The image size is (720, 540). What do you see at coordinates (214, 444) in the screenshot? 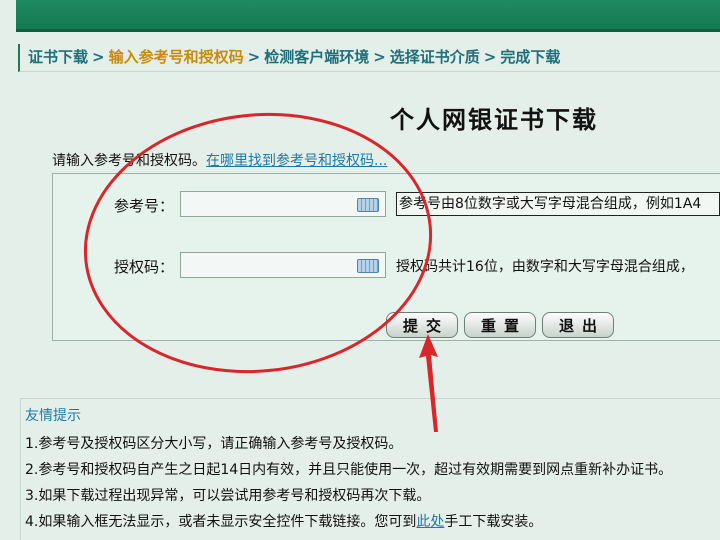
I see `tip-item: 1.参考号及授权码区分大小写，请正确输入参考号及授权码。` at bounding box center [214, 444].